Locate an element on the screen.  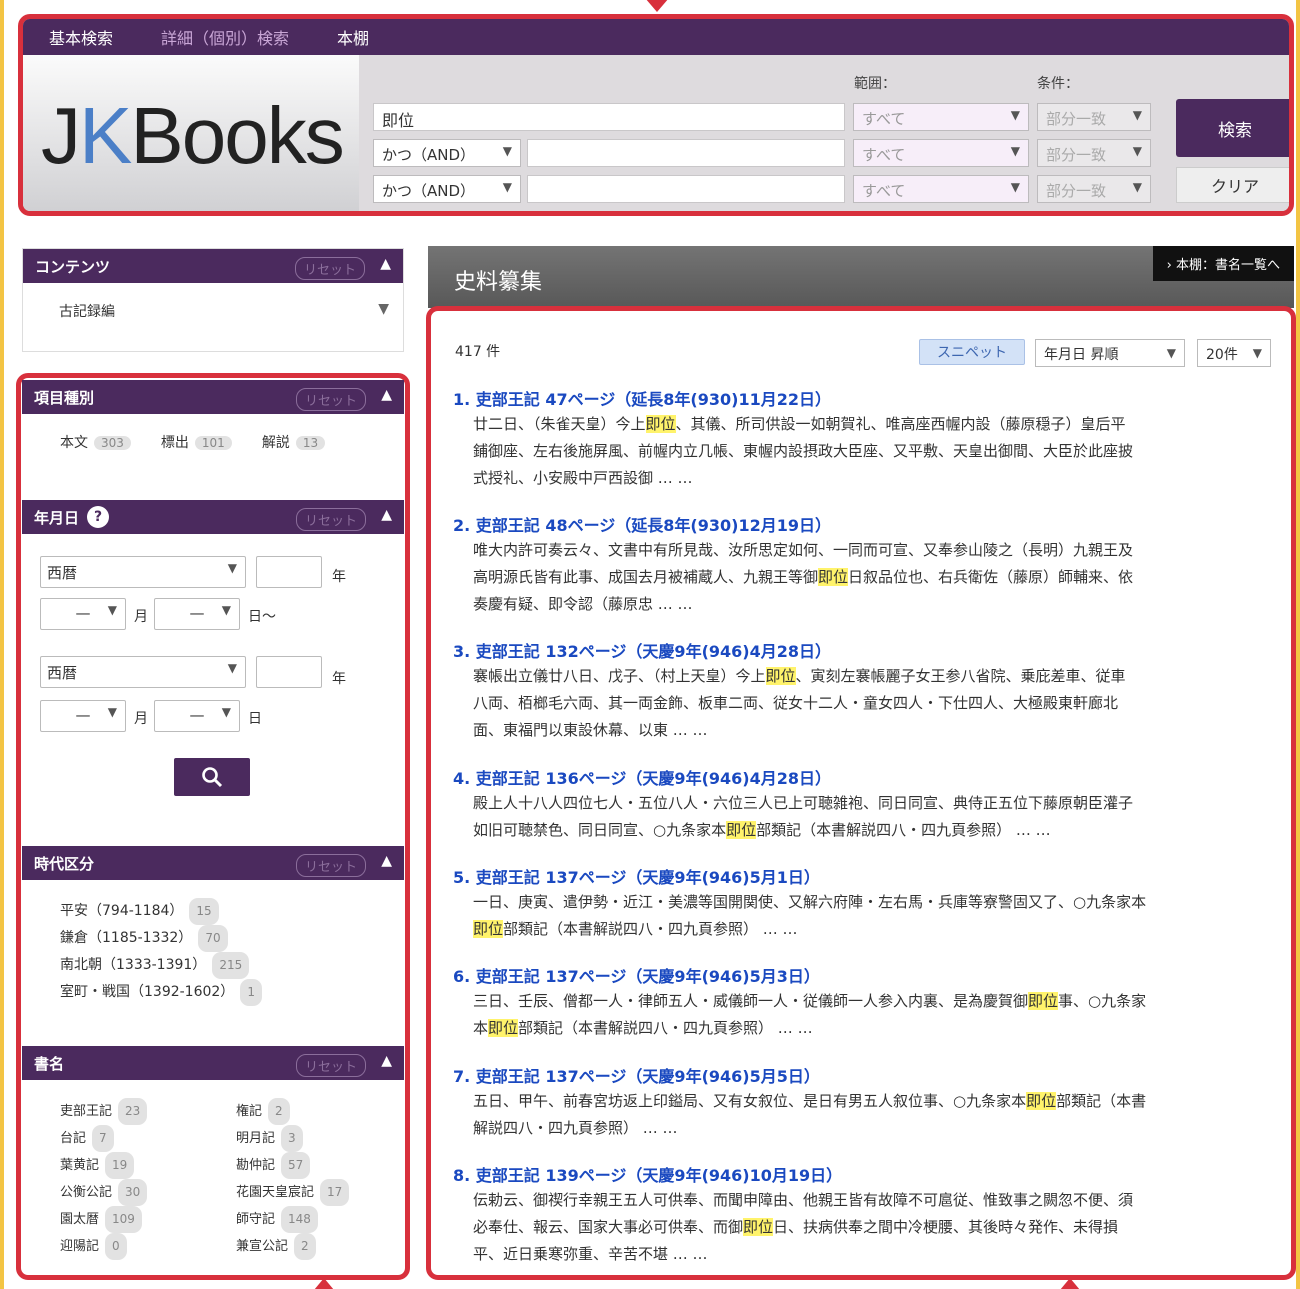
era-option: 南北朝（1333-1391） 215 is located at coordinates (161, 965).